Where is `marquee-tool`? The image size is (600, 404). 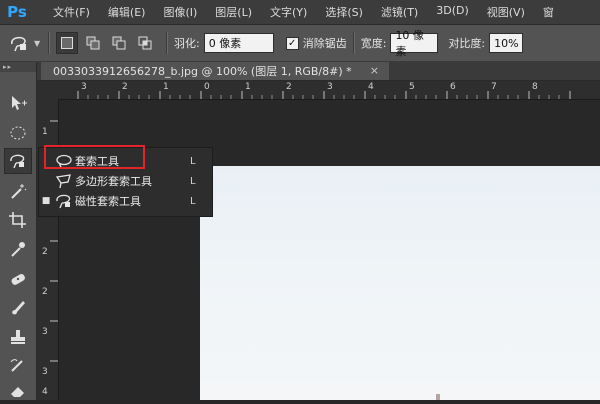
marquee-tool is located at coordinates (18, 133).